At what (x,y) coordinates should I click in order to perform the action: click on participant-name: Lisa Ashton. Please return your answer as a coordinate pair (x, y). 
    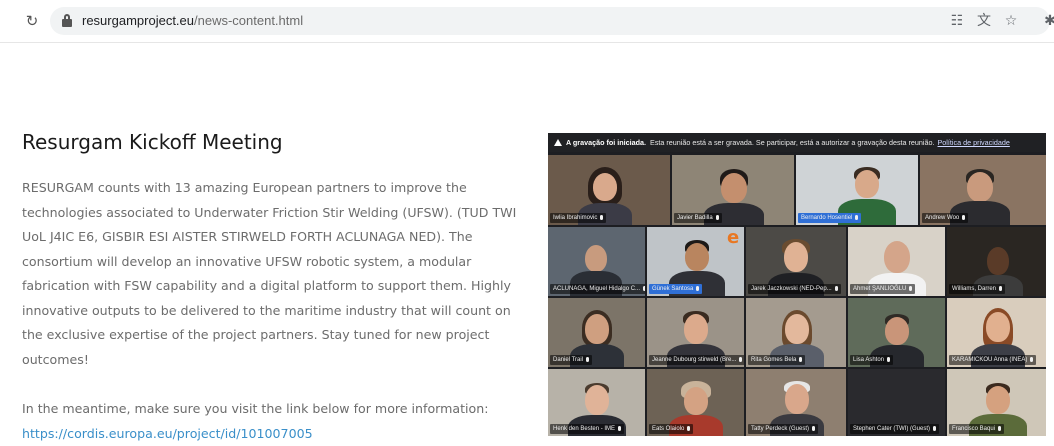
    Looking at the image, I should click on (872, 360).